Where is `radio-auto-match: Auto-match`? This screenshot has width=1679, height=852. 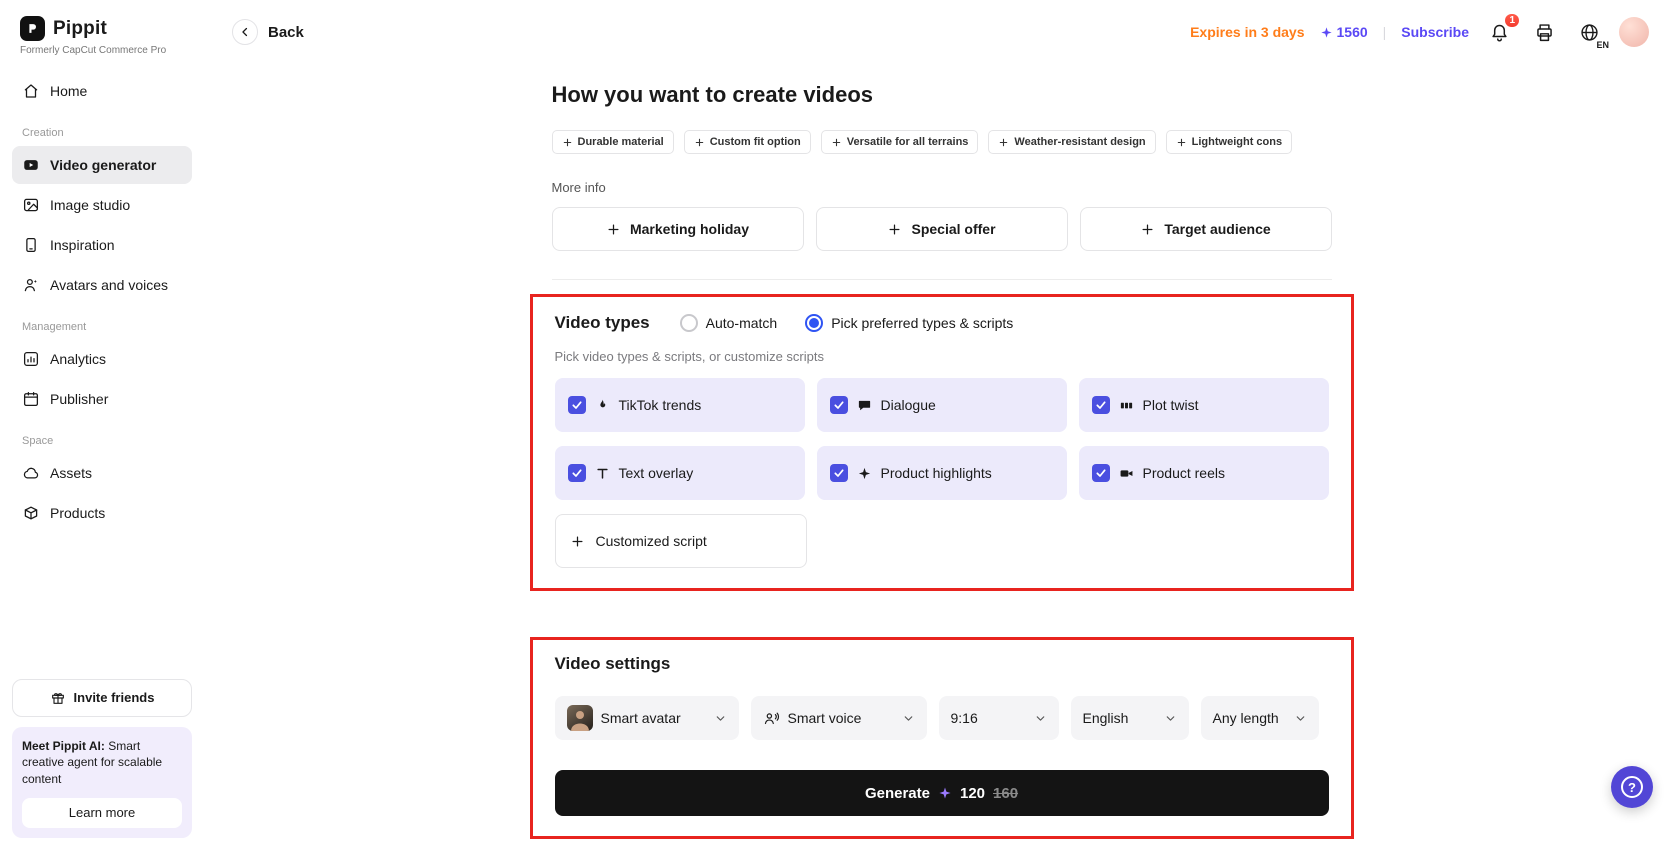
radio-auto-match: Auto-match is located at coordinates (728, 323).